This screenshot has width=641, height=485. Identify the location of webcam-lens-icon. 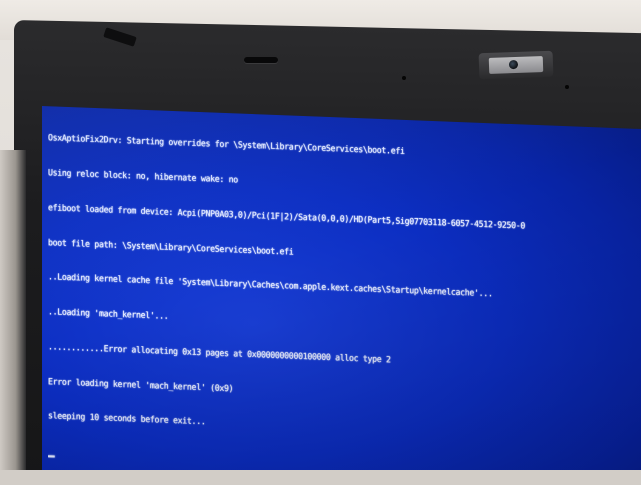
(513, 64).